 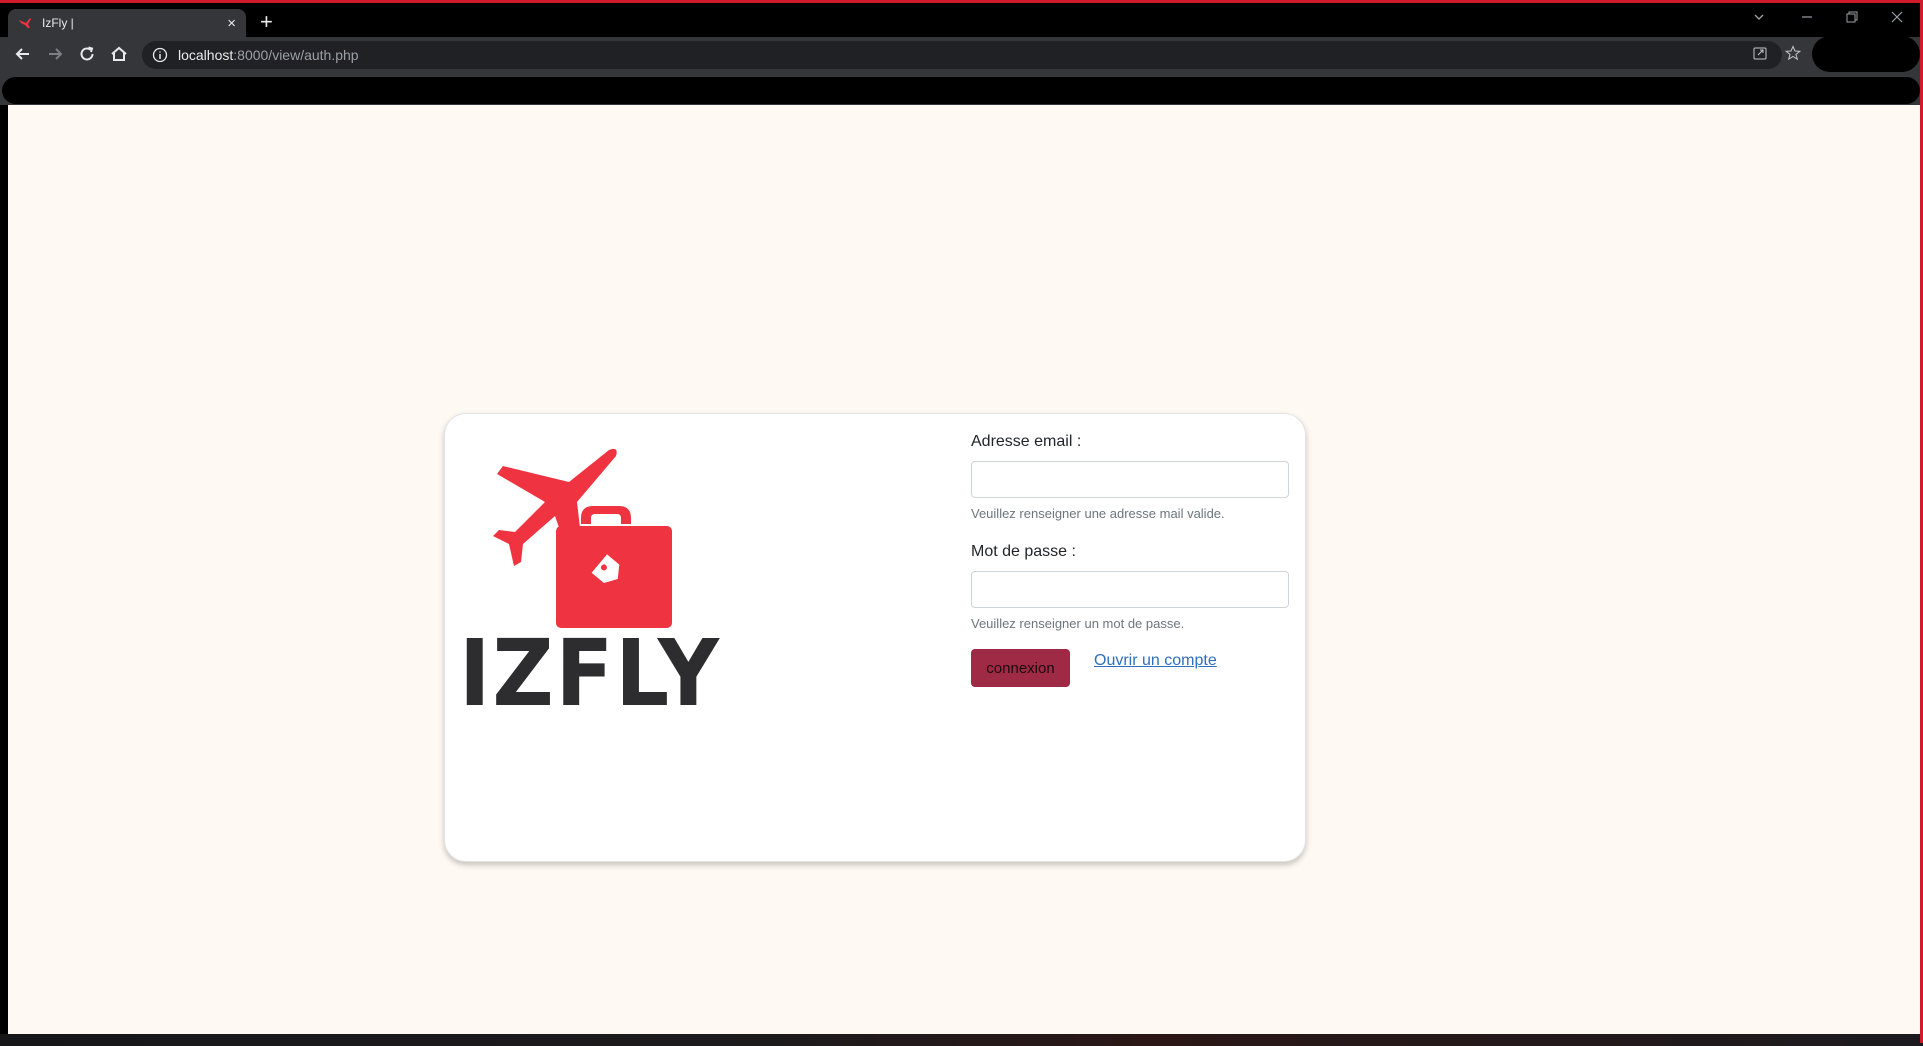 What do you see at coordinates (590, 673) in the screenshot?
I see `brand-wordmark: IZFLY` at bounding box center [590, 673].